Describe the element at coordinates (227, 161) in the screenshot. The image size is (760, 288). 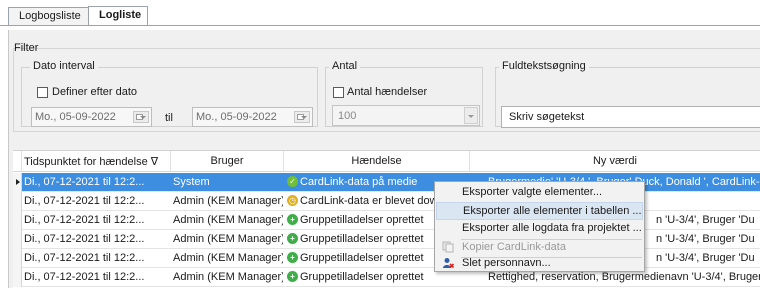
I see `column-header-user: Bruger` at that location.